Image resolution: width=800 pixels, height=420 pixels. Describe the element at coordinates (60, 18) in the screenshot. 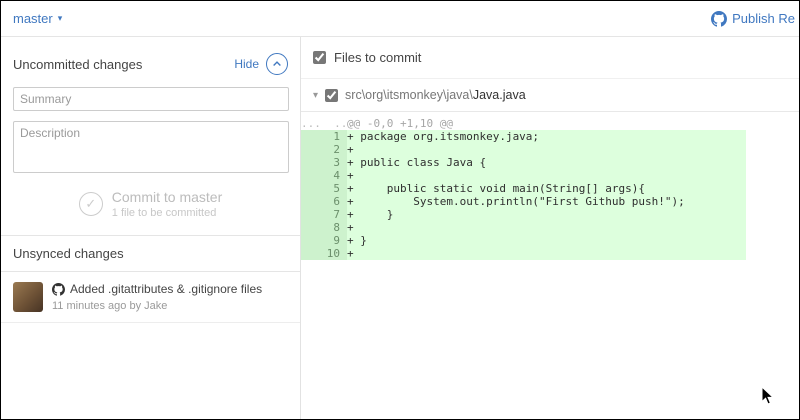

I see `chevron-down-icon: ▾` at that location.